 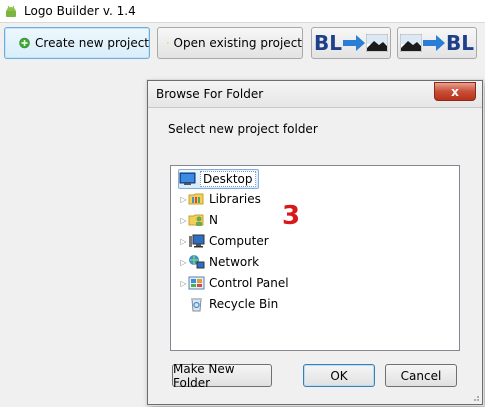 I want to click on close-icon: x, so click(x=455, y=91).